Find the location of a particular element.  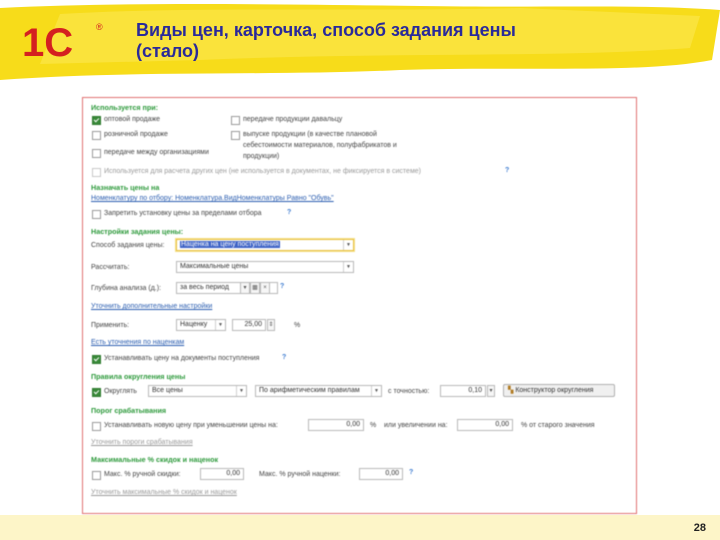

calc-select: Максимальные цены ▼ is located at coordinates (265, 267).